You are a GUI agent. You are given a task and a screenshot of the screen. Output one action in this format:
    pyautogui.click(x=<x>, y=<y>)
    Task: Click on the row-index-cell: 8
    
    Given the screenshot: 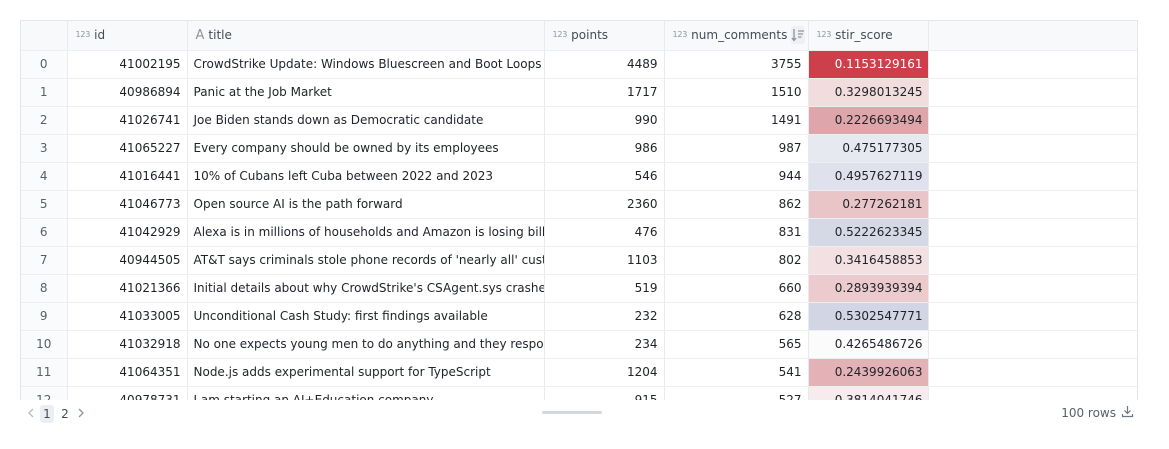 What is the action you would take?
    pyautogui.click(x=44, y=288)
    